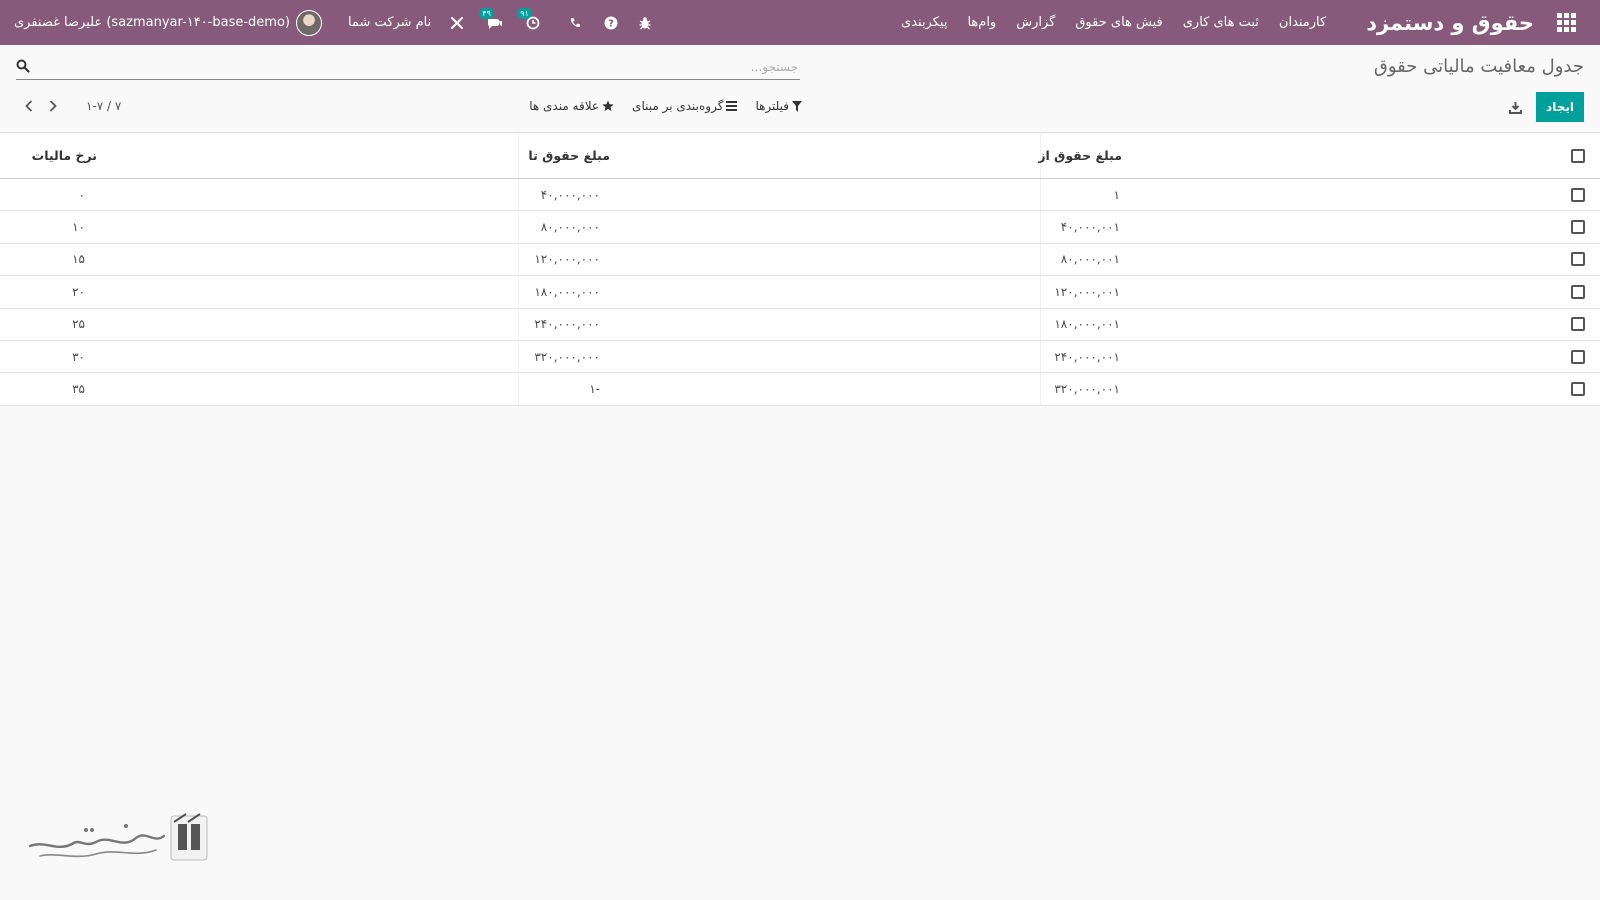  Describe the element at coordinates (29, 106) in the screenshot. I see `pager-previous-chevron-icon` at that location.